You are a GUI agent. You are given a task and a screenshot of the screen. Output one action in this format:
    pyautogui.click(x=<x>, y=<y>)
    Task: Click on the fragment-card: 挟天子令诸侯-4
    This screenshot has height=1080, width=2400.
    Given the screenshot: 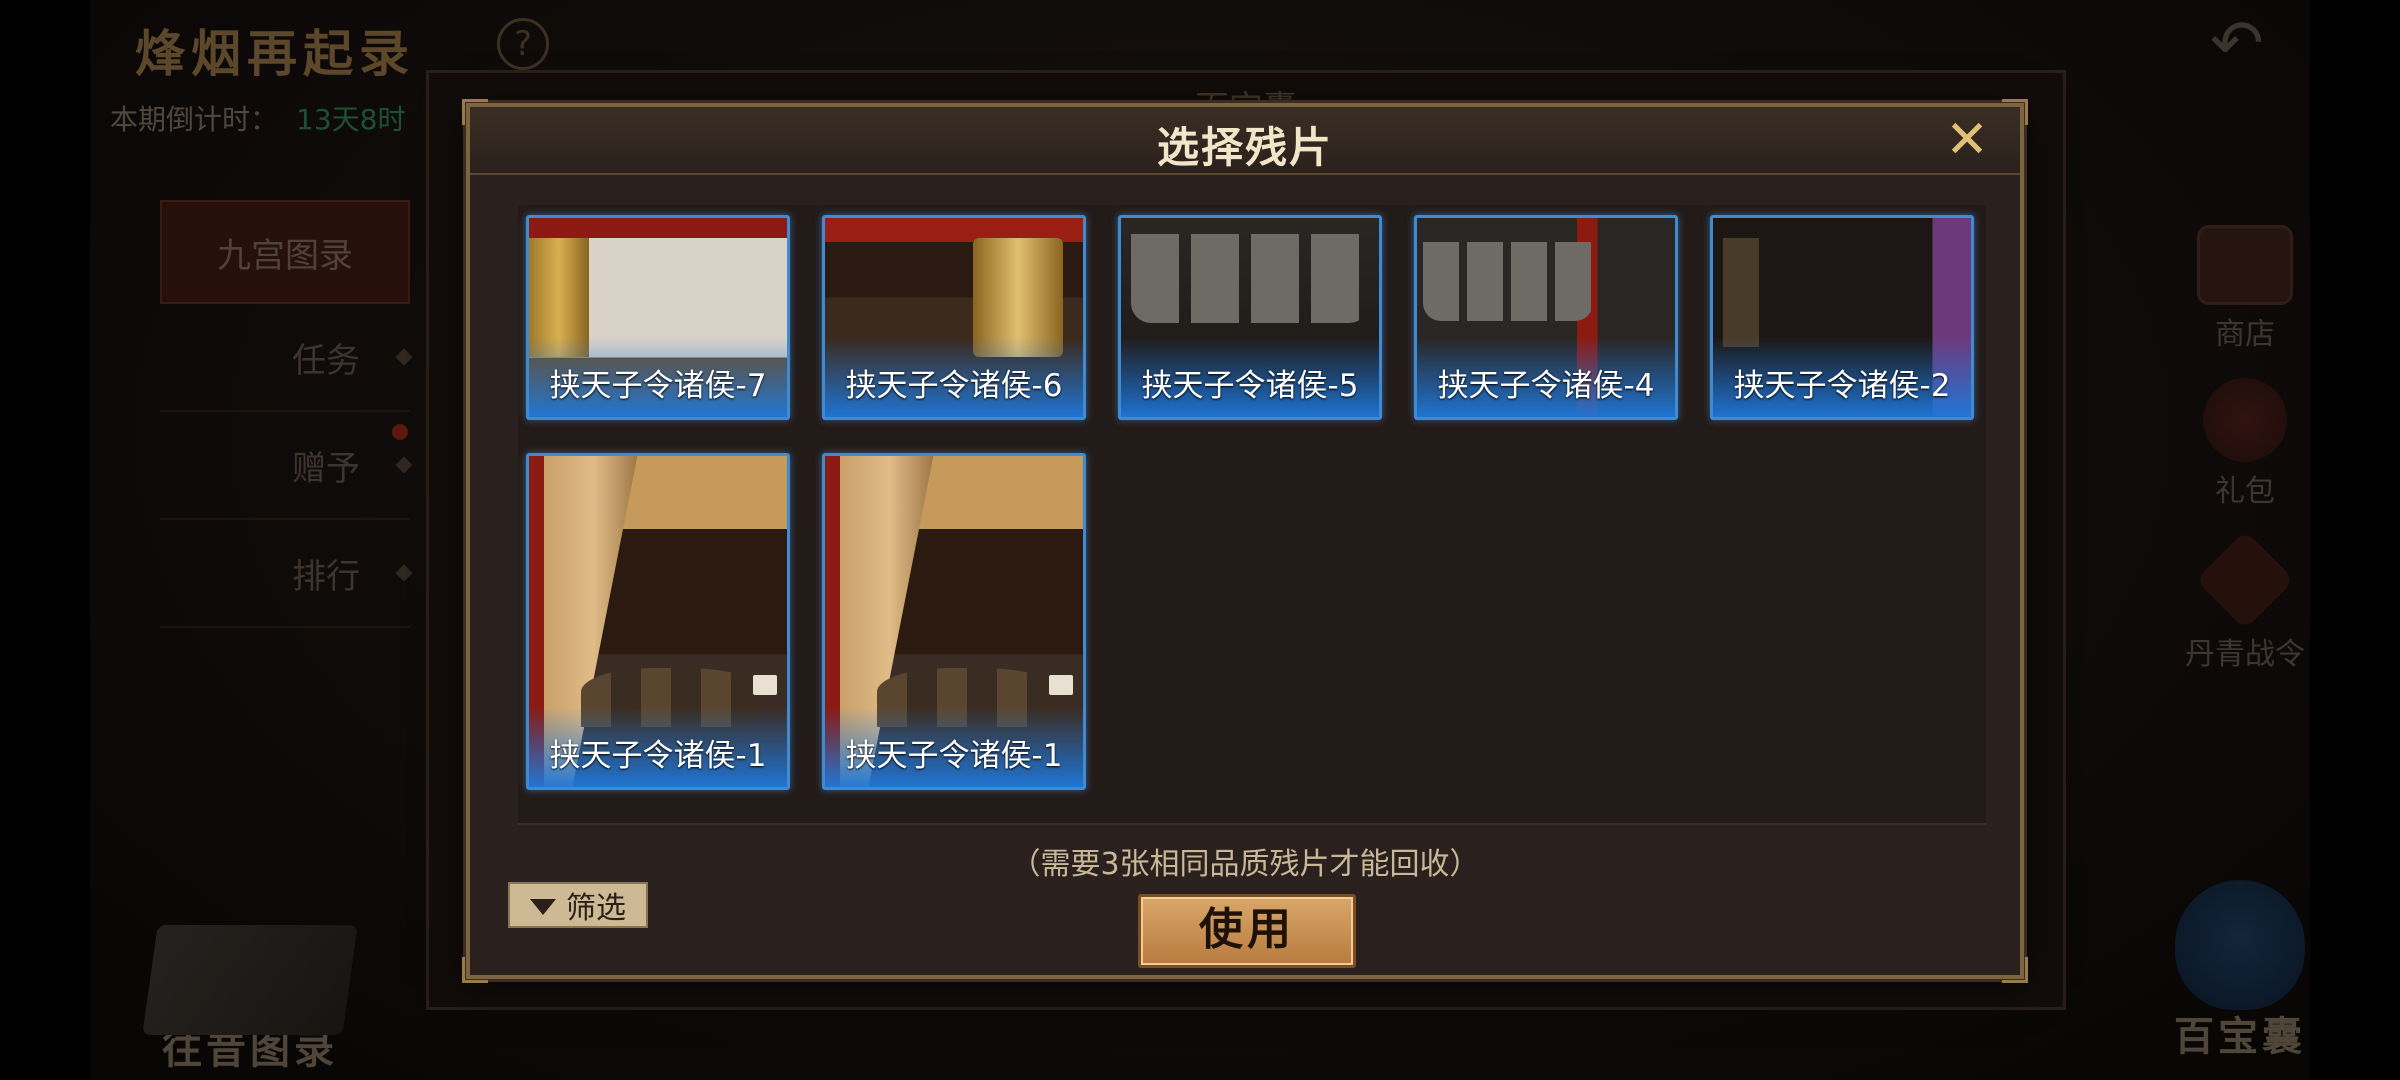 What is the action you would take?
    pyautogui.click(x=1546, y=317)
    